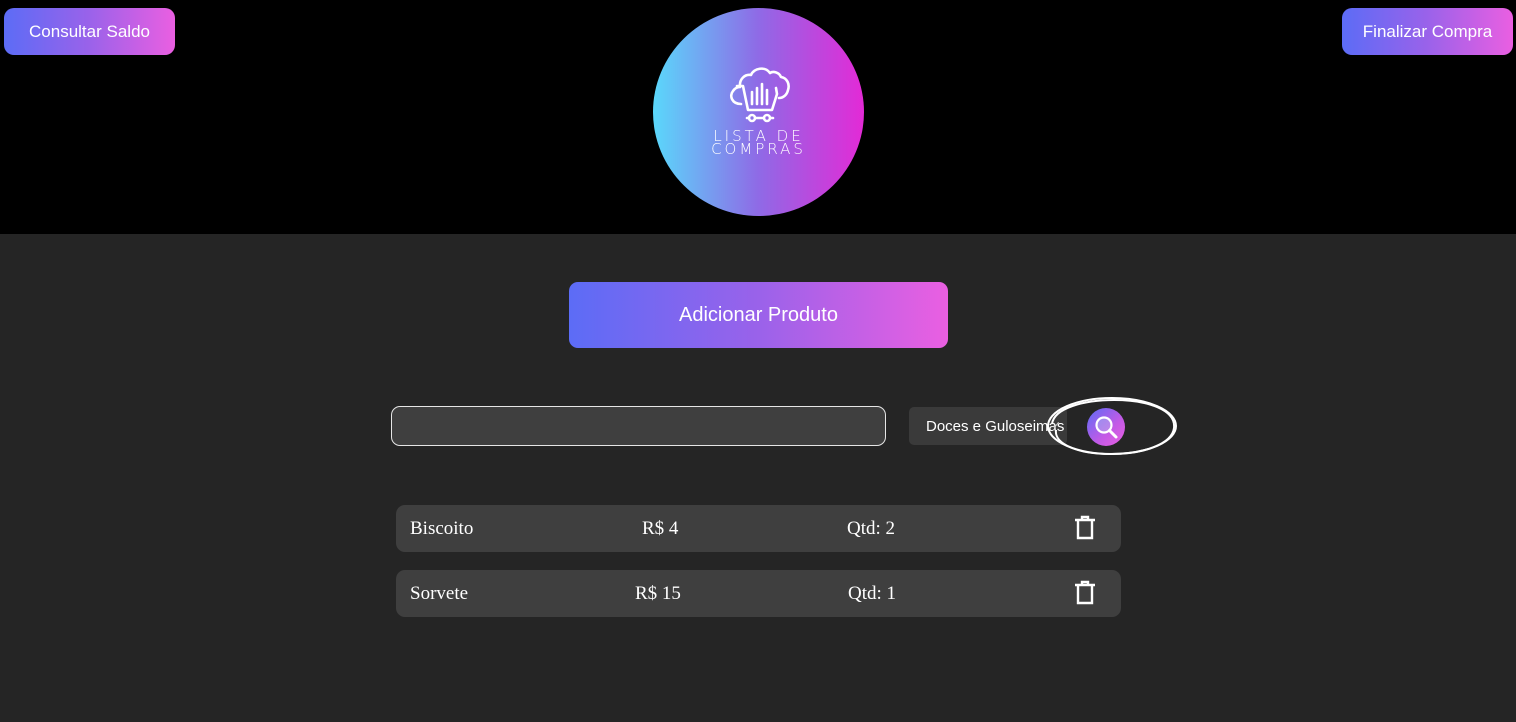 This screenshot has width=1516, height=722. Describe the element at coordinates (660, 528) in the screenshot. I see `item-price: R$ 4` at that location.